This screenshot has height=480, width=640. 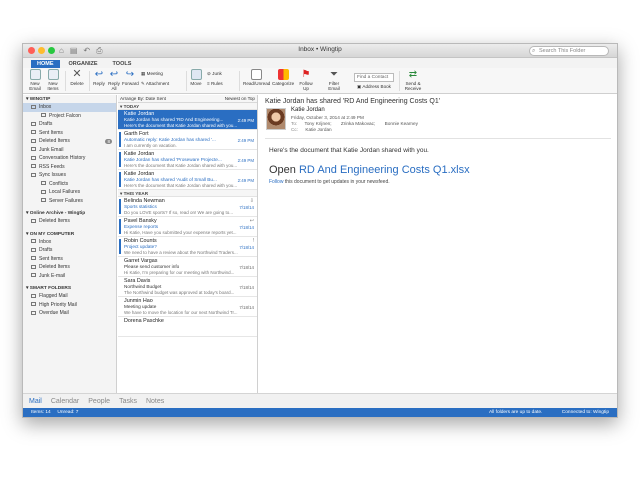 I want to click on send-receive-button: ⇄ Send & Receive, so click(x=413, y=80).